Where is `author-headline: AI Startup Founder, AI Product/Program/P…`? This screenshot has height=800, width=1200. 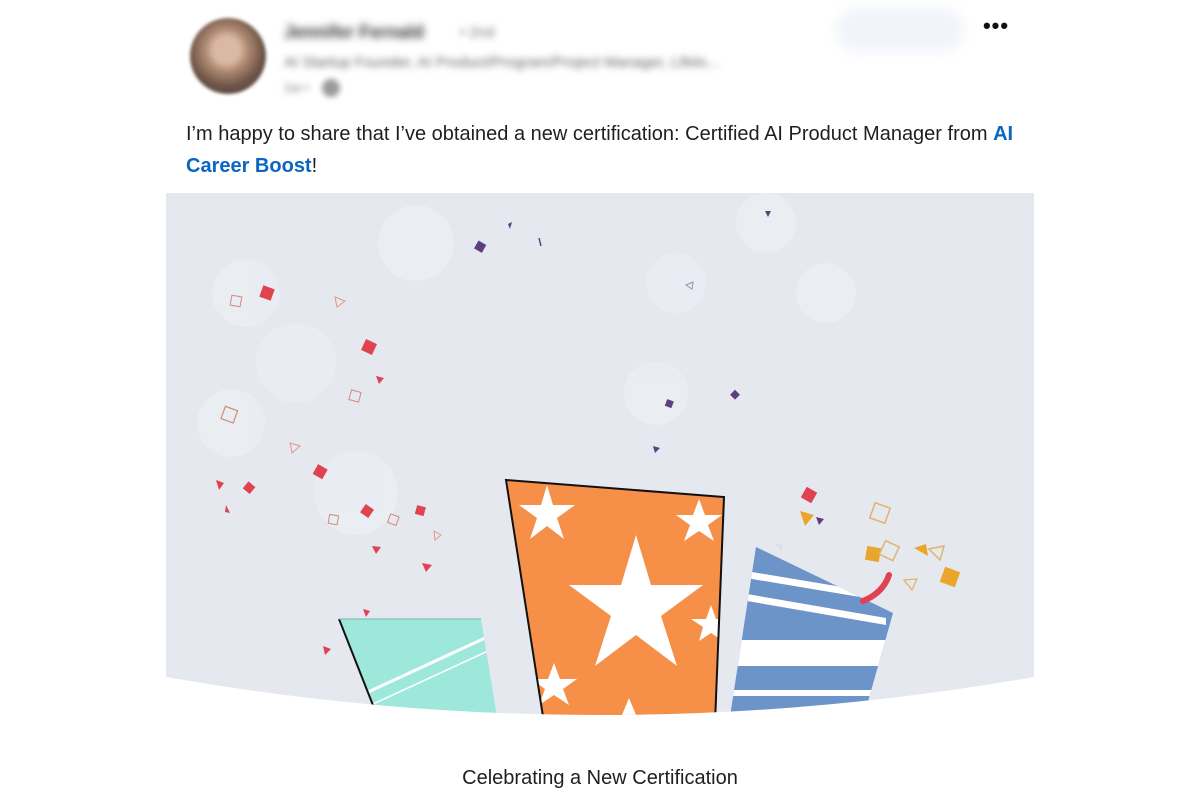 author-headline: AI Startup Founder, AI Product/Program/P… is located at coordinates (502, 62).